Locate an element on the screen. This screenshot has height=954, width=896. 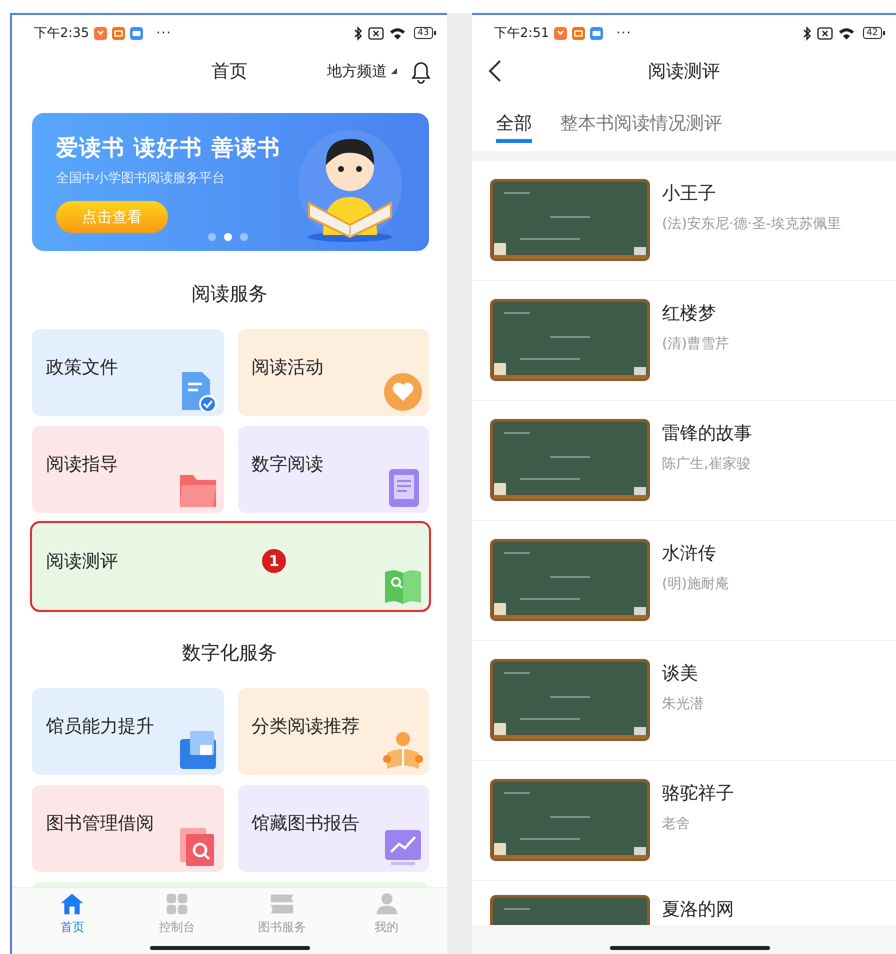
person-reading-icon is located at coordinates (403, 750).